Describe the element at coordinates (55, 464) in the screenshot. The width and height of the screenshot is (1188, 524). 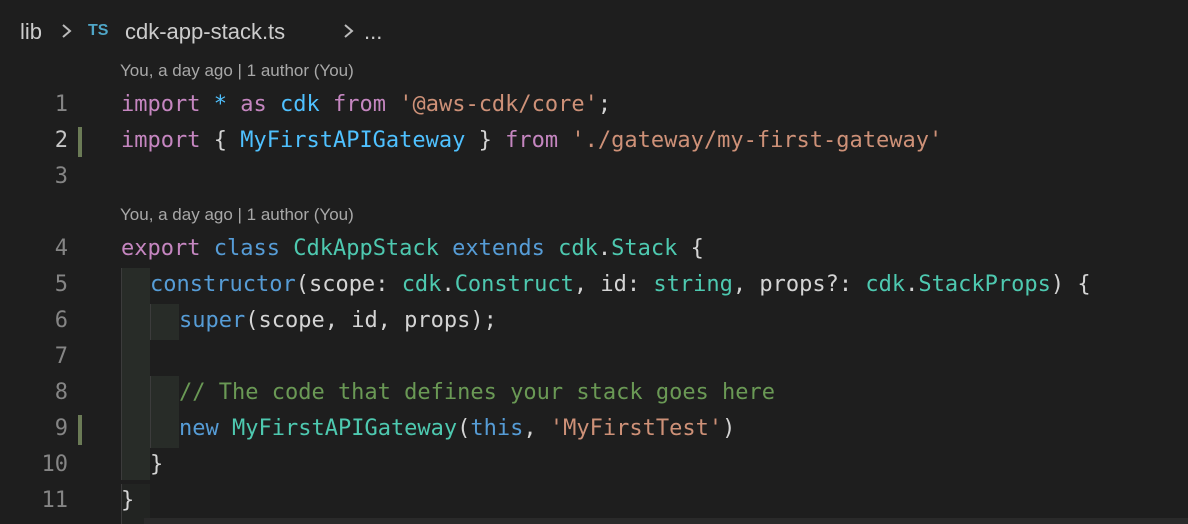
I see `line-number: 10` at that location.